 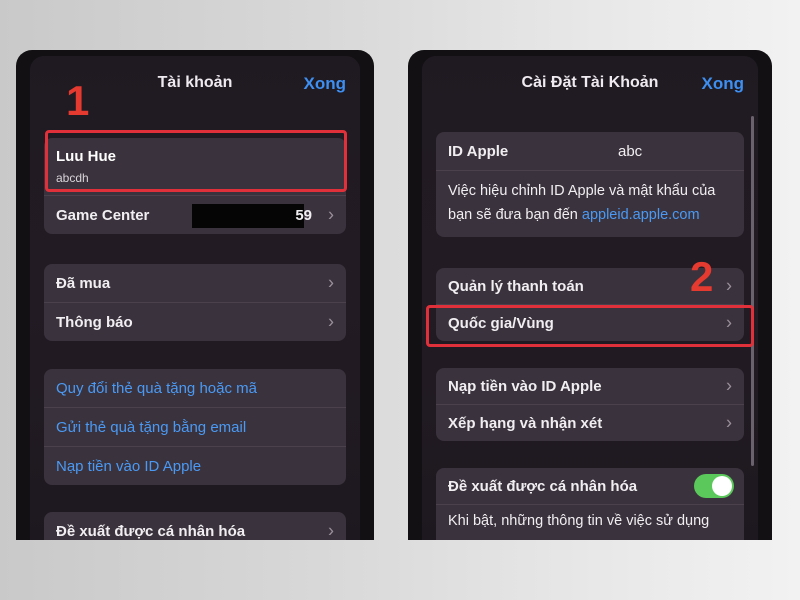 I want to click on redacted-block, so click(x=248, y=216).